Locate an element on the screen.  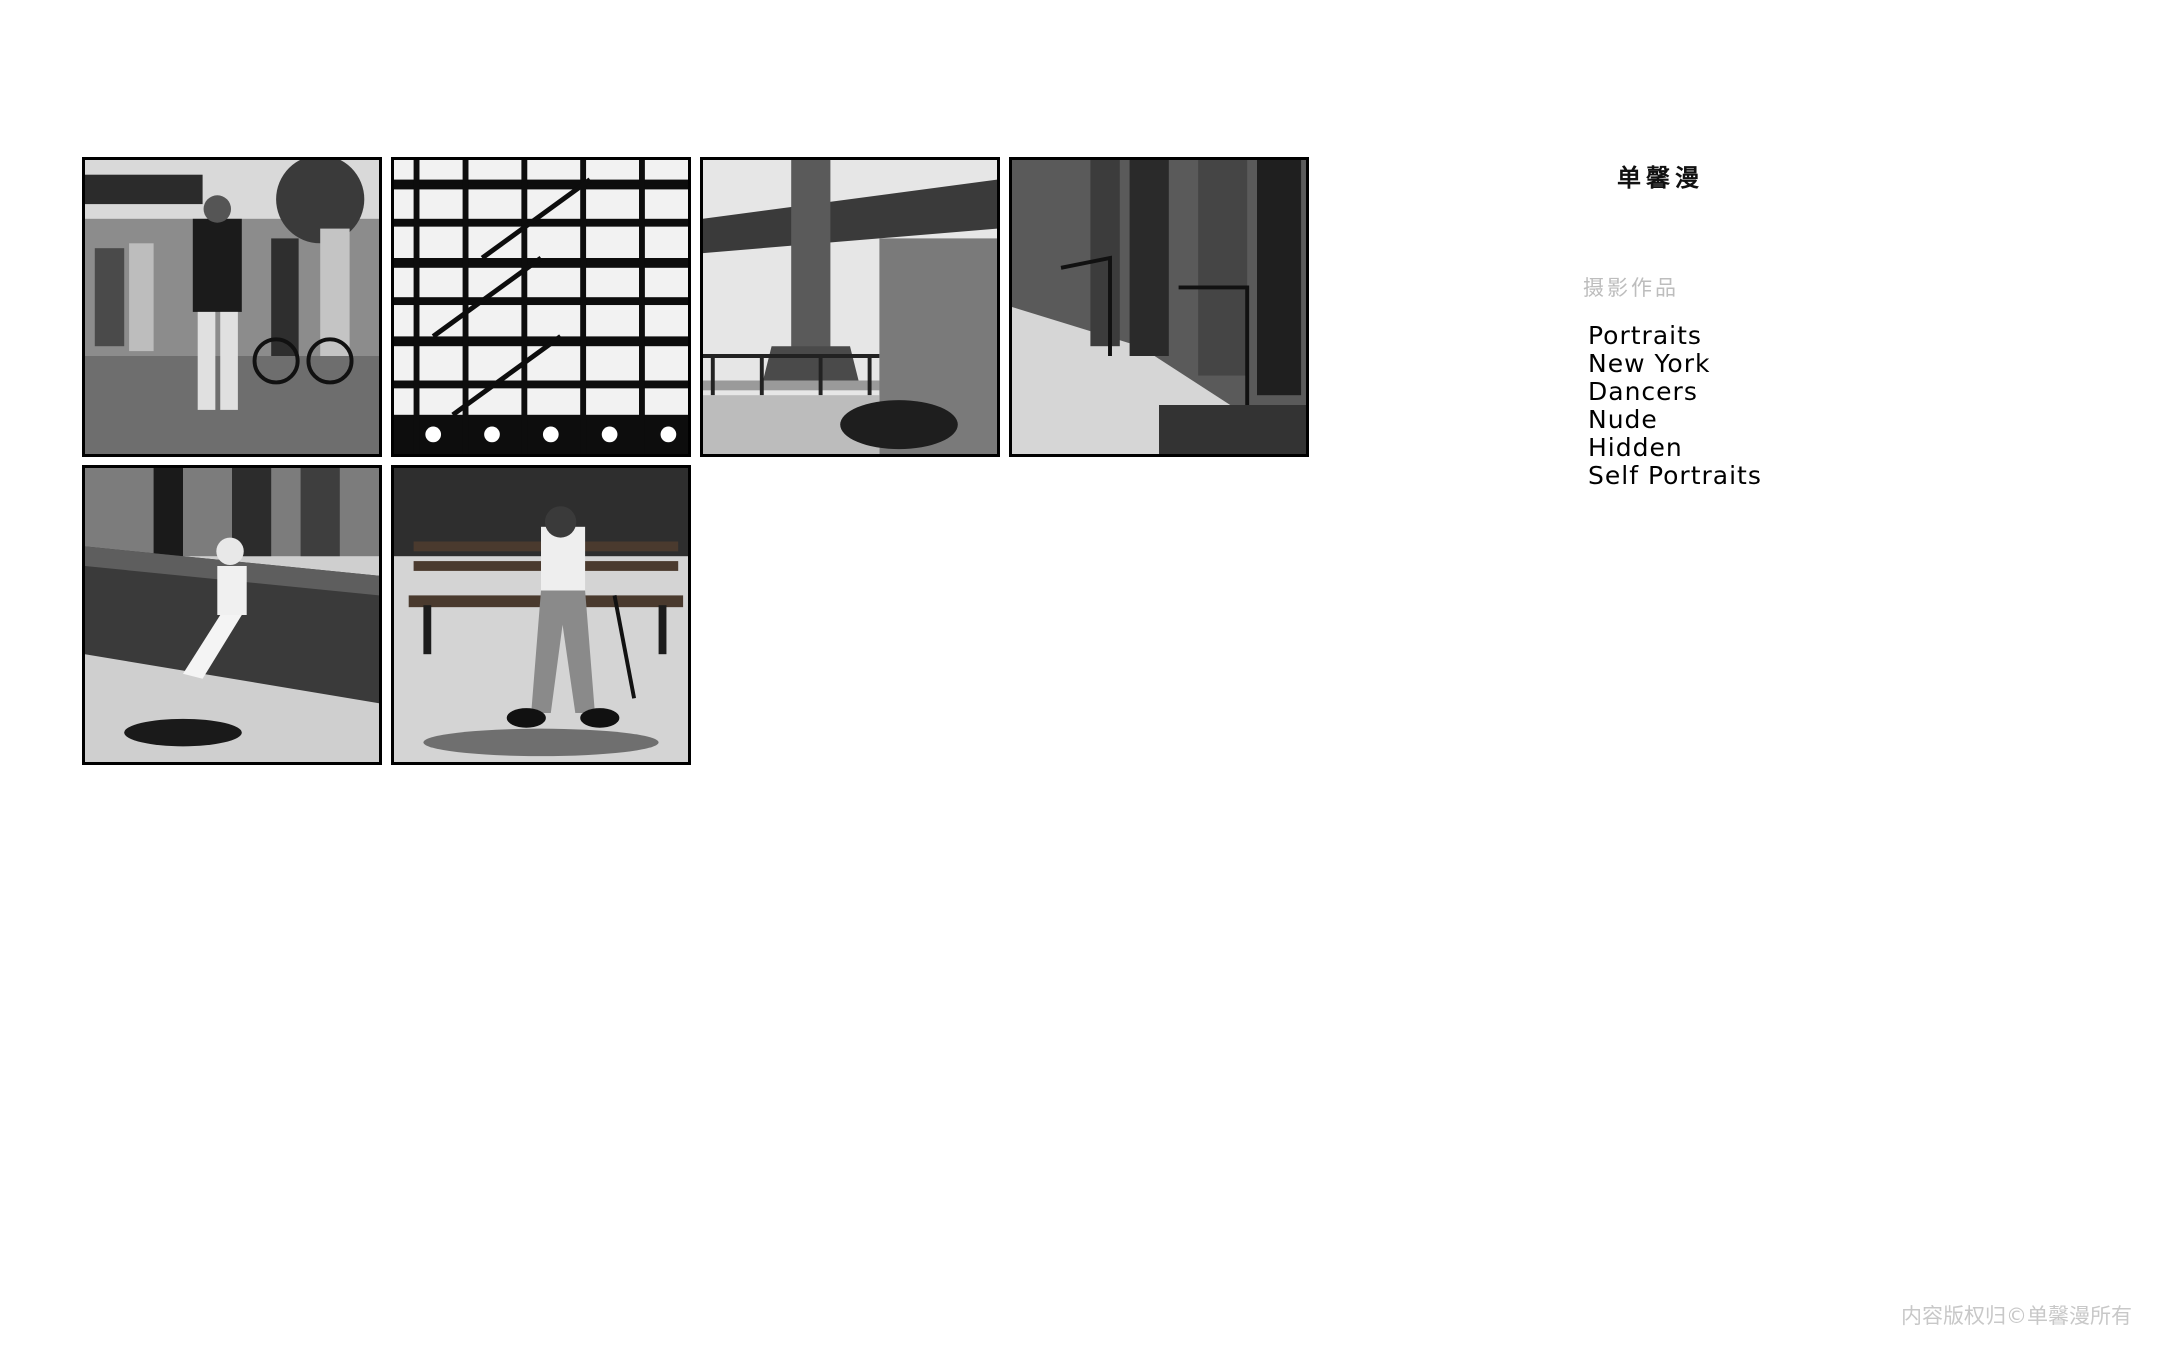
photo-thumbnail-doorway is located at coordinates (1159, 307).